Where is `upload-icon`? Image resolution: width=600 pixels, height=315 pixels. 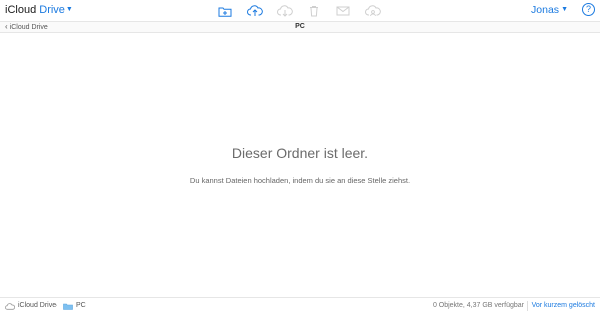 upload-icon is located at coordinates (255, 10).